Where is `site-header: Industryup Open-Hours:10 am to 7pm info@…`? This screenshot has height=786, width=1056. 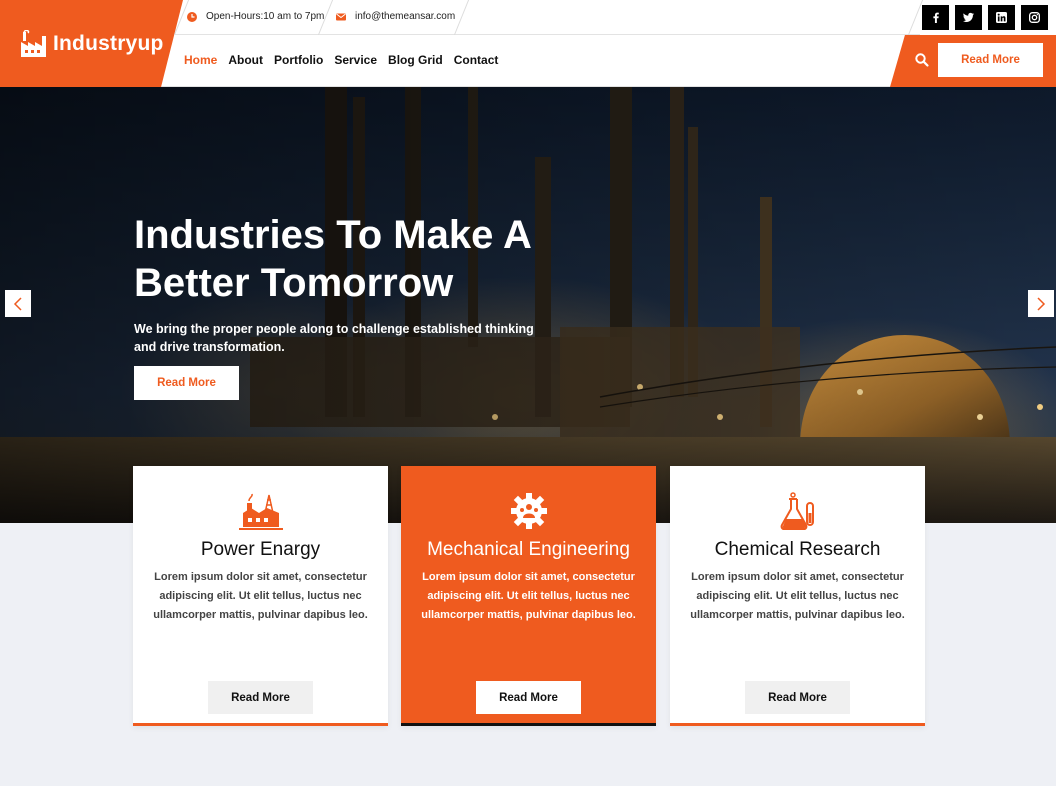 site-header: Industryup Open-Hours:10 am to 7pm info@… is located at coordinates (528, 43).